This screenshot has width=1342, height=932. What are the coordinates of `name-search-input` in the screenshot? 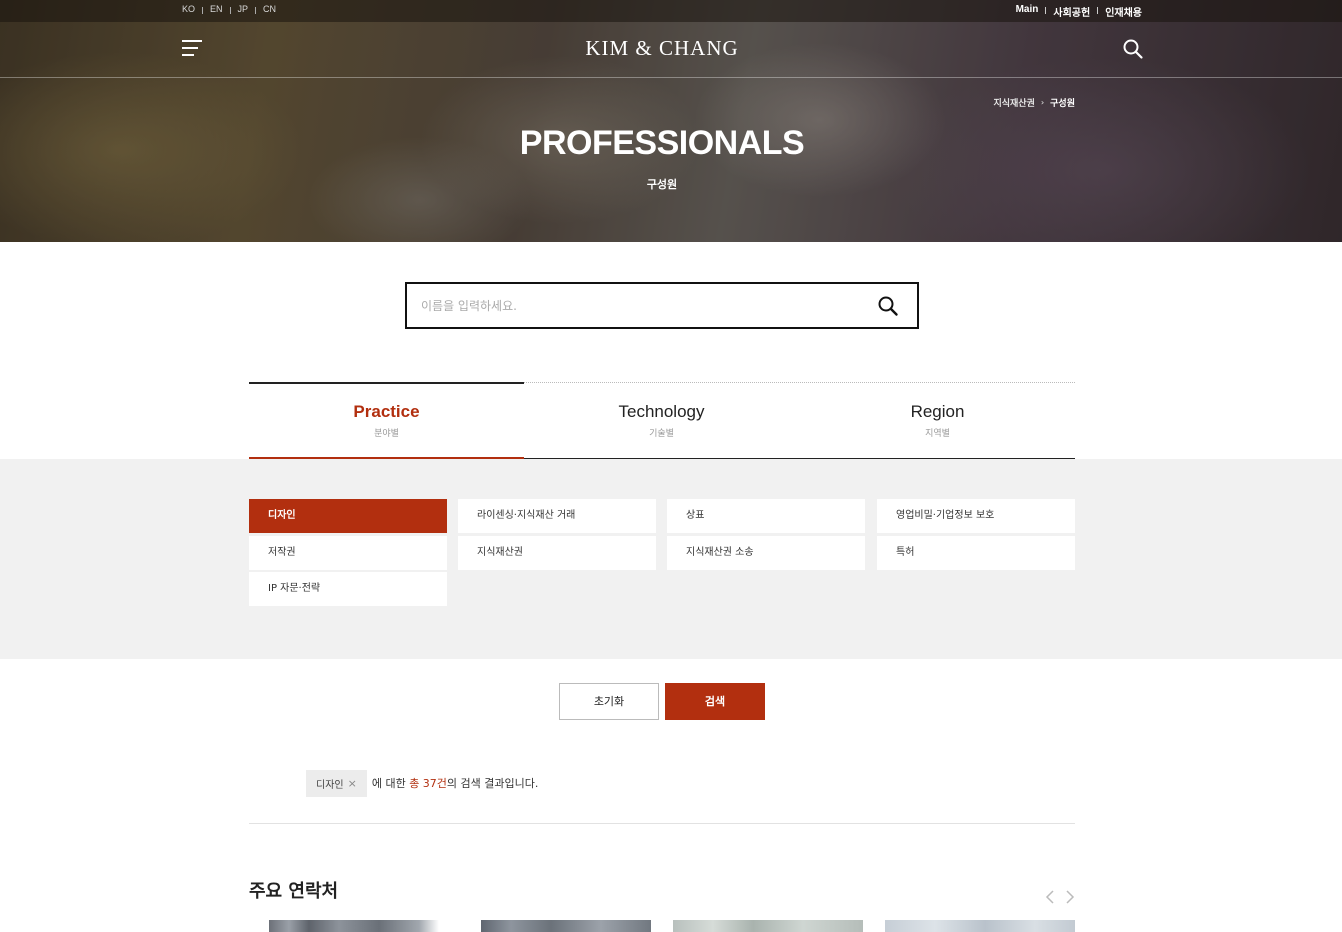 It's located at (641, 306).